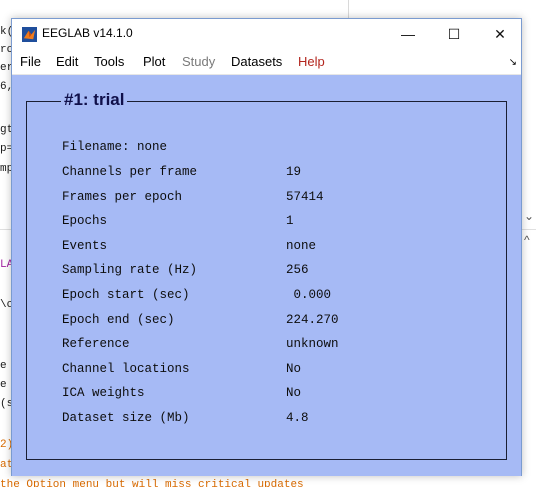  I want to click on info-label: Events, so click(85, 246).